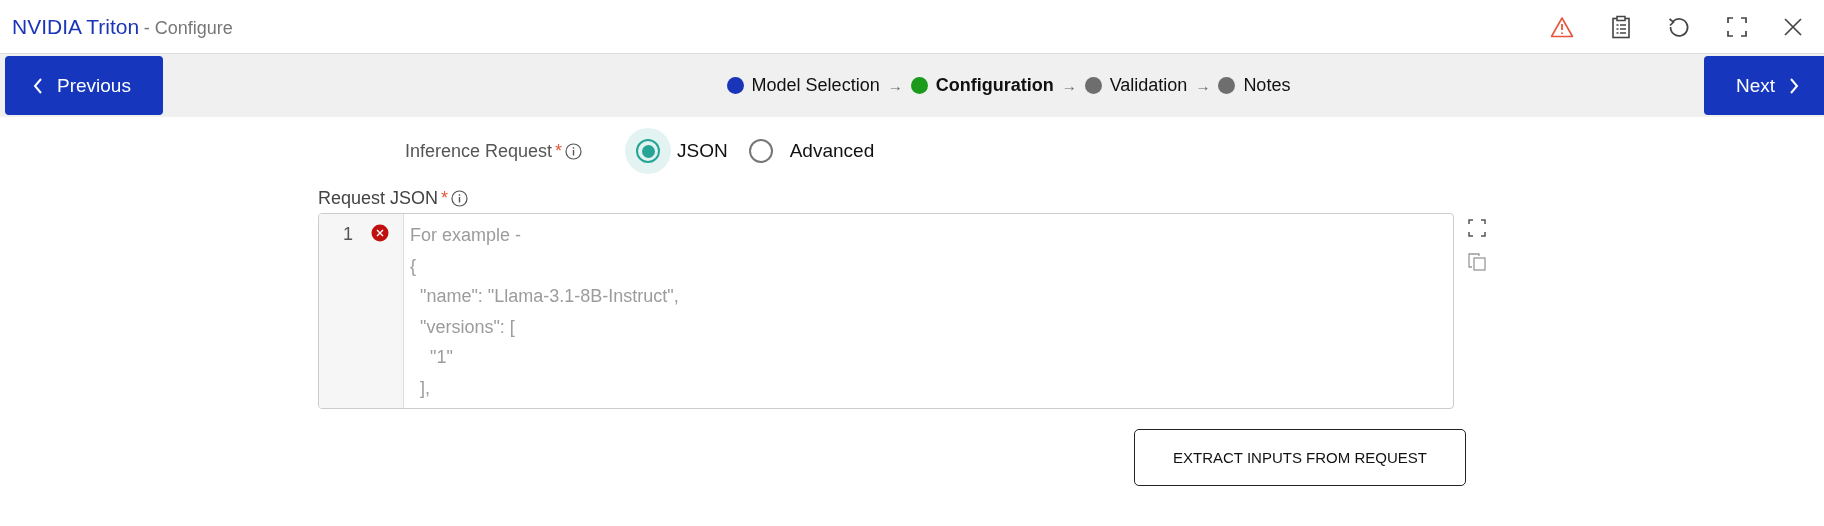 This screenshot has width=1824, height=526. I want to click on reset-icon, so click(1679, 26).